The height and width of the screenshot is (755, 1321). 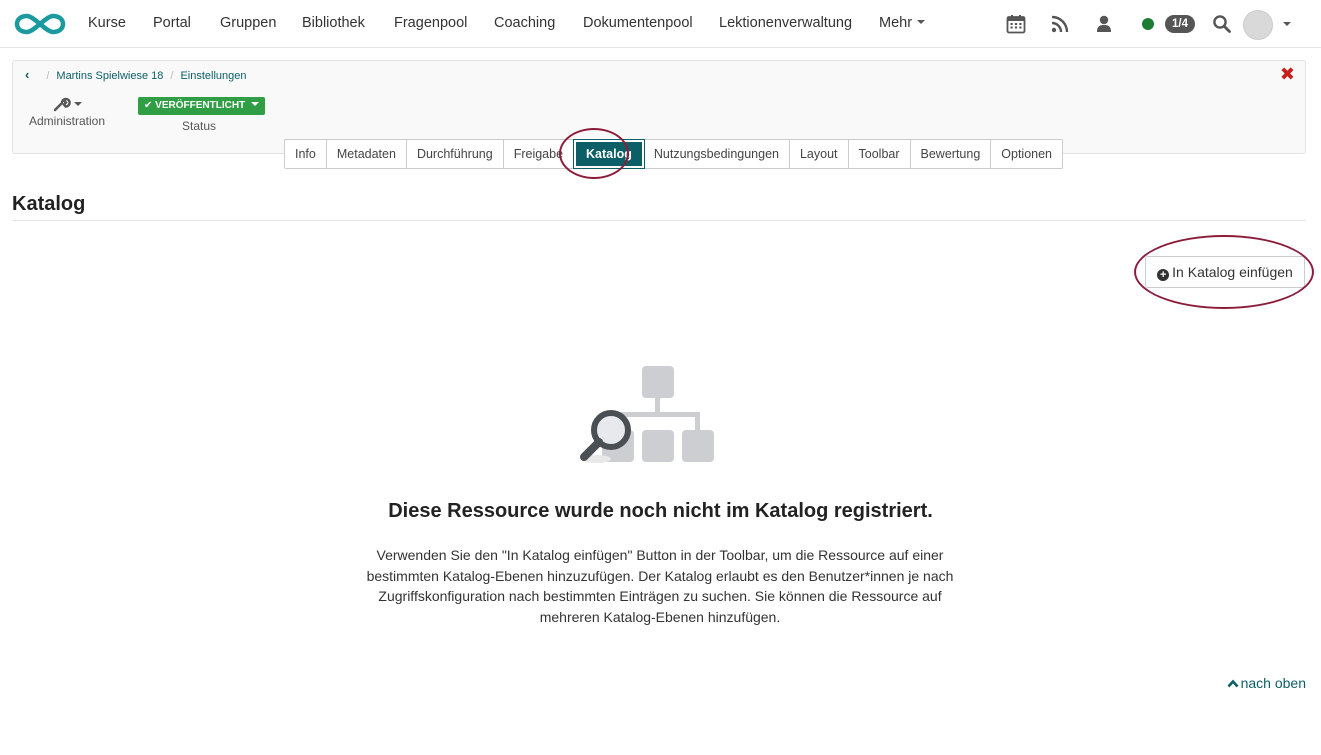 What do you see at coordinates (1148, 24) in the screenshot?
I see `online-status-icon` at bounding box center [1148, 24].